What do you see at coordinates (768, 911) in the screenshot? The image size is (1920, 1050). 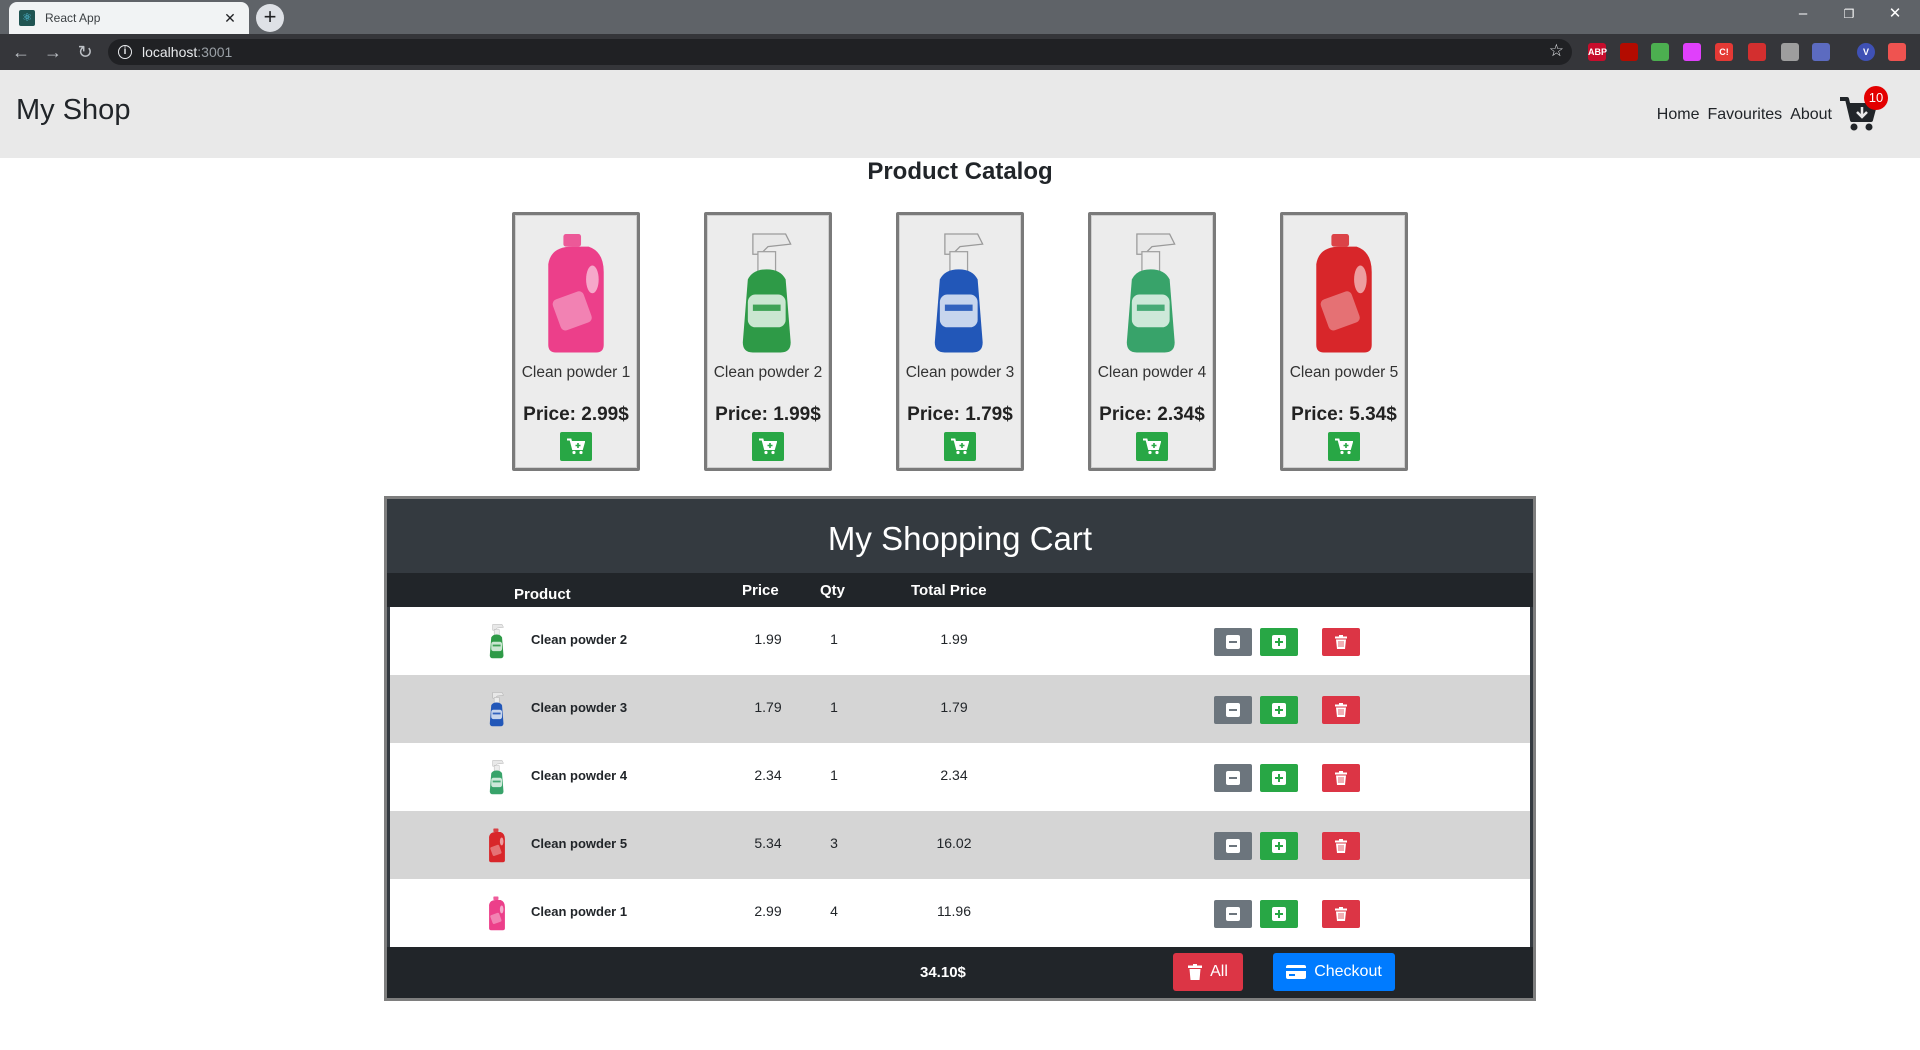 I see `cart-item-price: 2.99` at bounding box center [768, 911].